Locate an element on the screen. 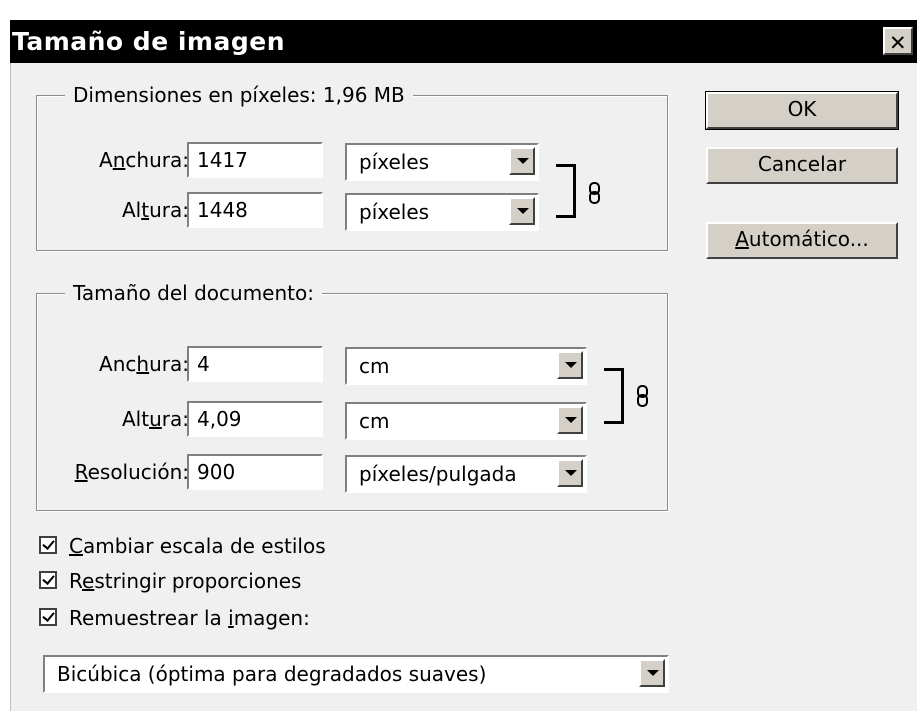  document-size-legend: Tamaño del documento: is located at coordinates (193, 293).